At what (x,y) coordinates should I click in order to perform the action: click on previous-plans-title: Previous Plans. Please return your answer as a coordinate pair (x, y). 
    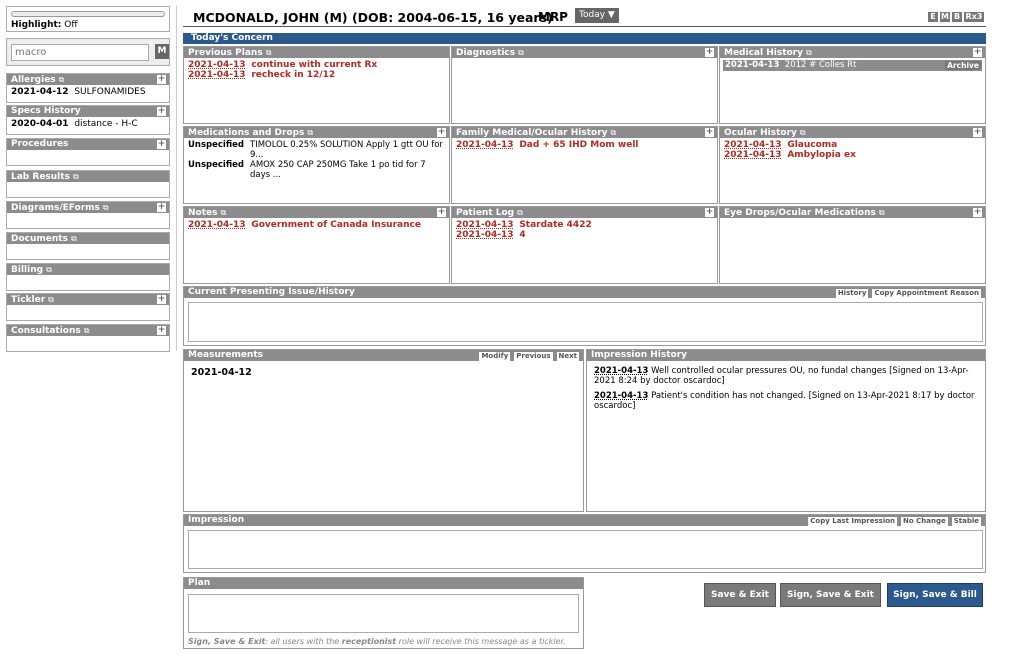
    Looking at the image, I should click on (225, 53).